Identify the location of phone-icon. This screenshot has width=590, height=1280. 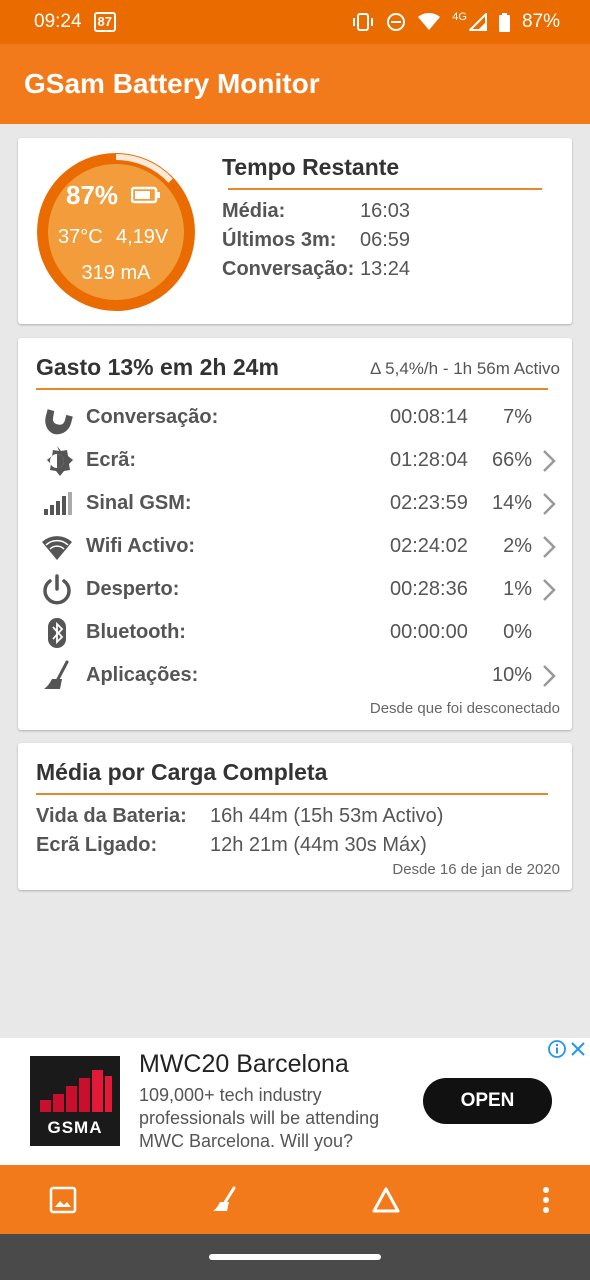
(59, 422).